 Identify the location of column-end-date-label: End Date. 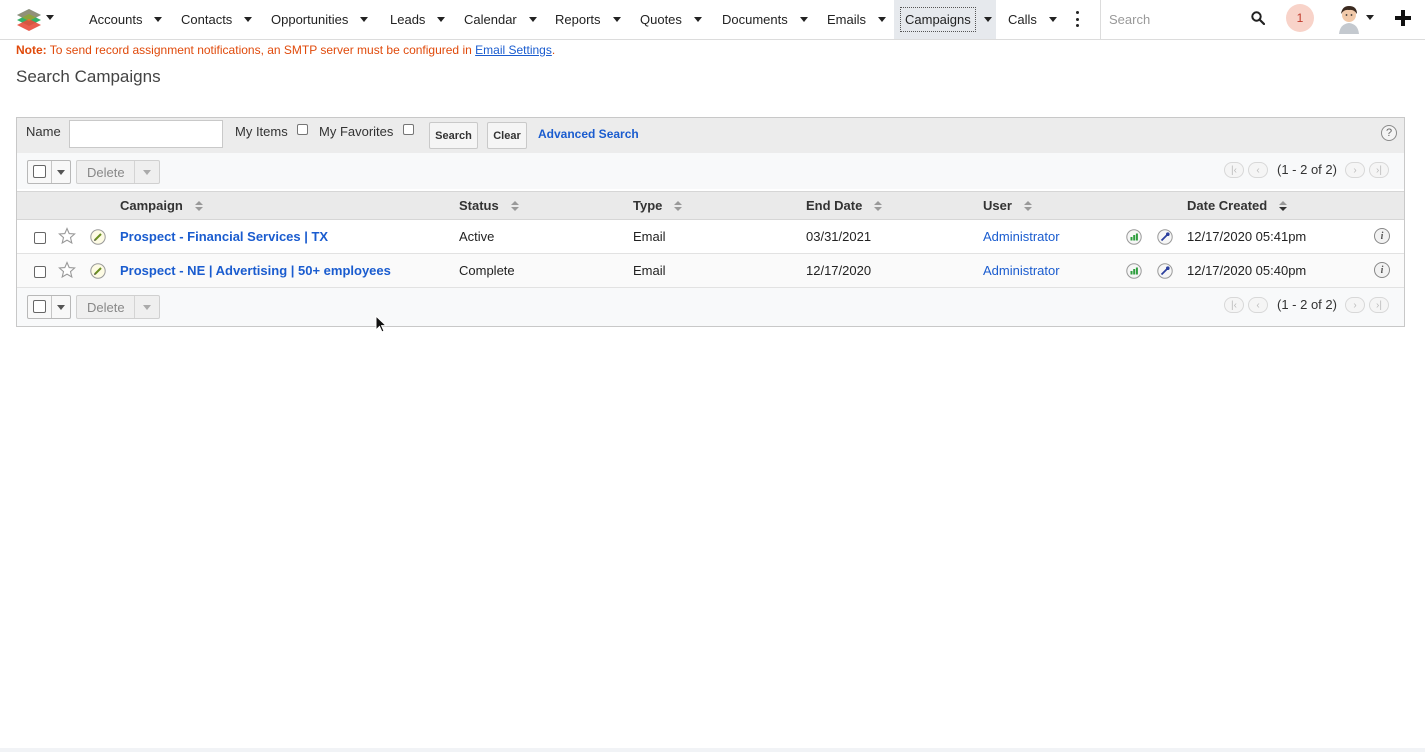
(834, 205).